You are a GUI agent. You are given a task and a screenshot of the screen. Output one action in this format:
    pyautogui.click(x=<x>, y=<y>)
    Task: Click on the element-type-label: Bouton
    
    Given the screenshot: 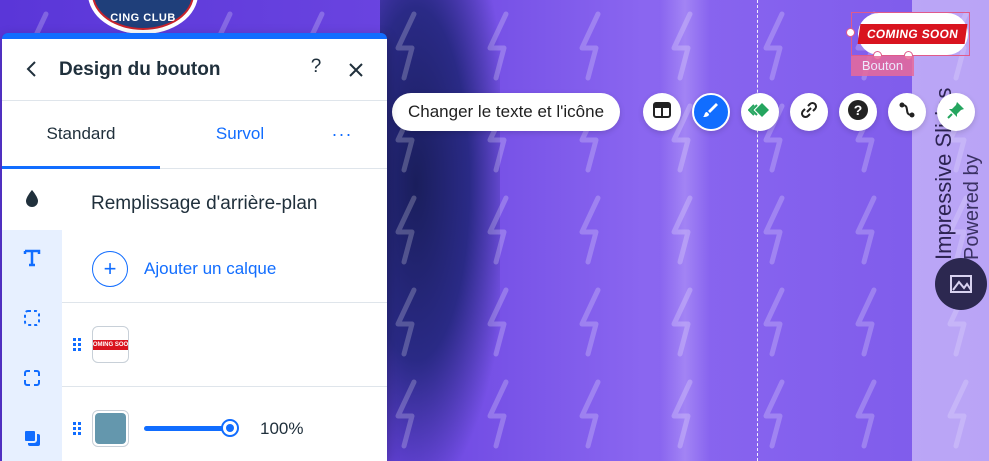 What is the action you would take?
    pyautogui.click(x=882, y=66)
    